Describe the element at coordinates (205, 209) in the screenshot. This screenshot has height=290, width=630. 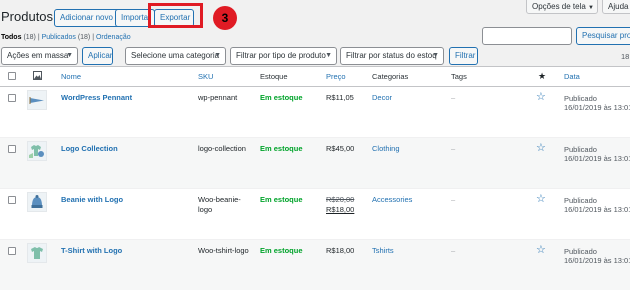
I see `product-sku-continued: logo` at that location.